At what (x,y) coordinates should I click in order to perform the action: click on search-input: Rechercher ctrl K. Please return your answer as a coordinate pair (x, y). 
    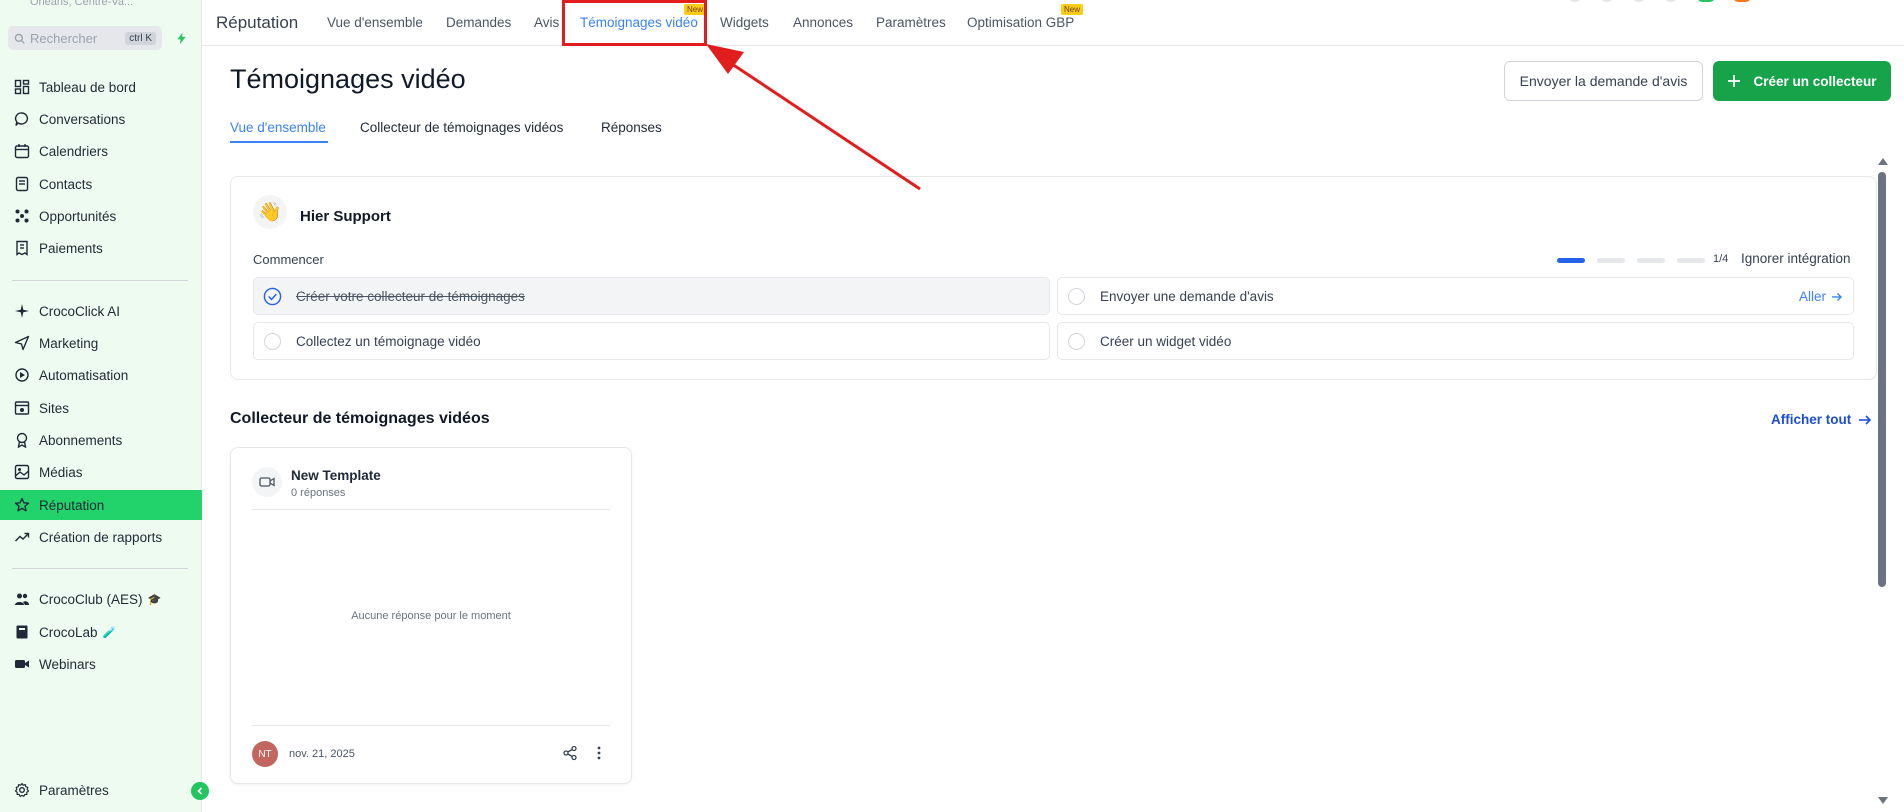
    Looking at the image, I should click on (85, 38).